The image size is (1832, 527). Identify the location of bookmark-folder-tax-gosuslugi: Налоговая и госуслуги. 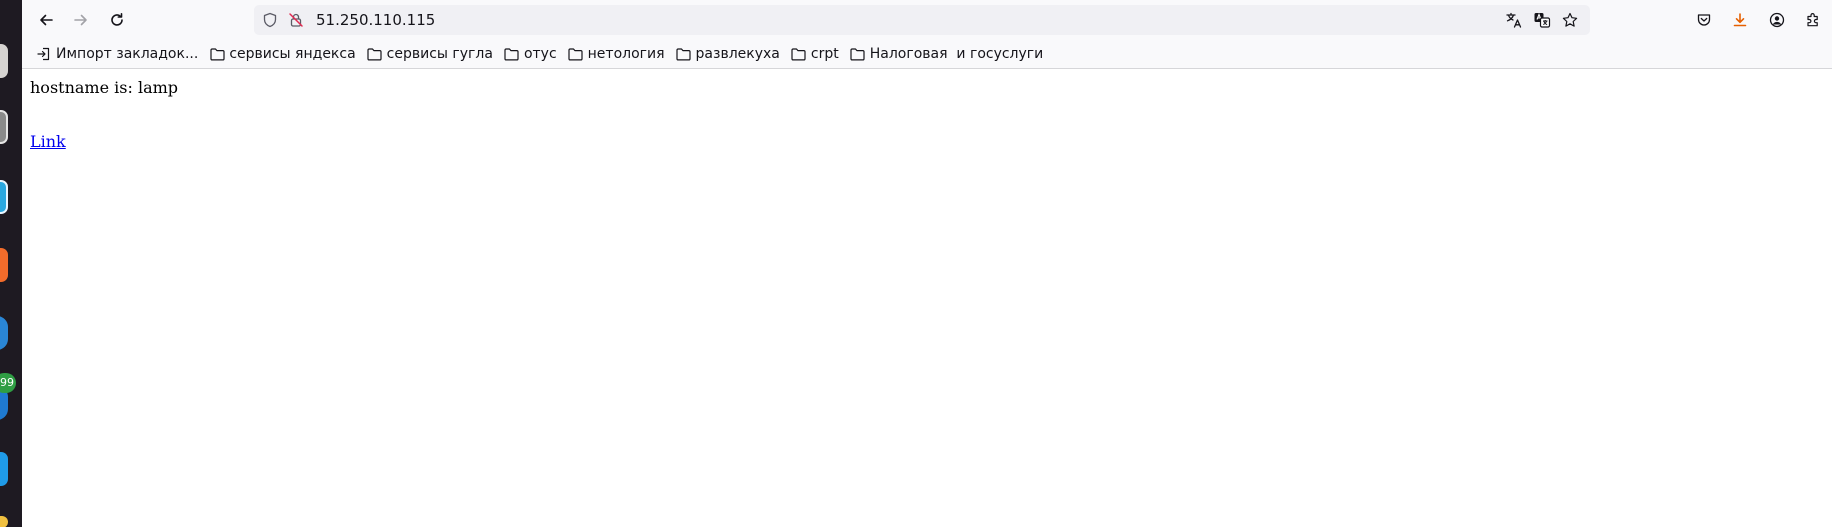
(947, 54).